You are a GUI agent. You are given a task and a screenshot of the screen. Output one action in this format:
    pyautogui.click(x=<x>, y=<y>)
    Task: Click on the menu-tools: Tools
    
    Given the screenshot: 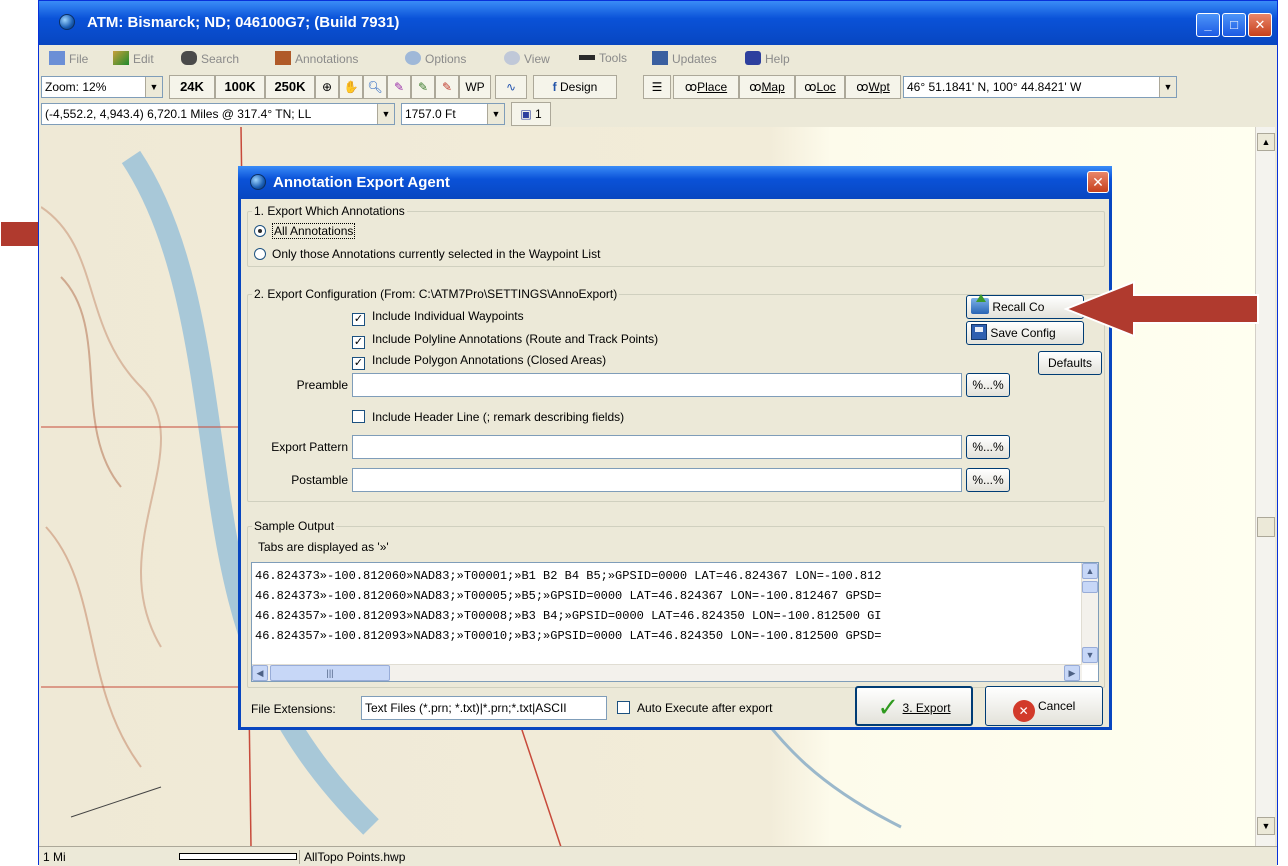 What is the action you would take?
    pyautogui.click(x=603, y=58)
    